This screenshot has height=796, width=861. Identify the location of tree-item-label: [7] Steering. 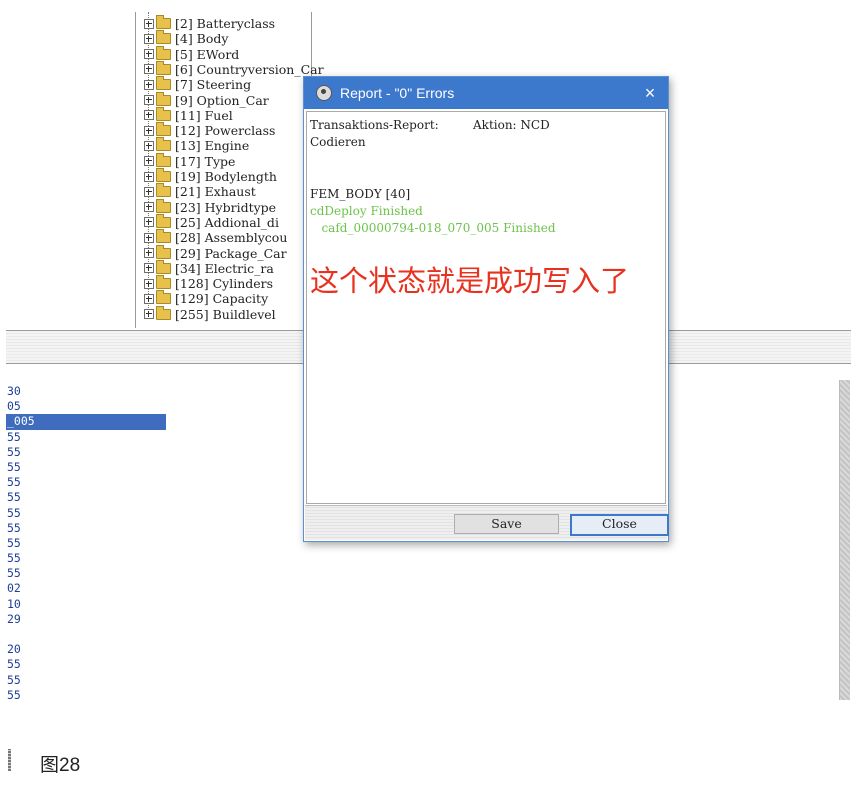
(213, 85).